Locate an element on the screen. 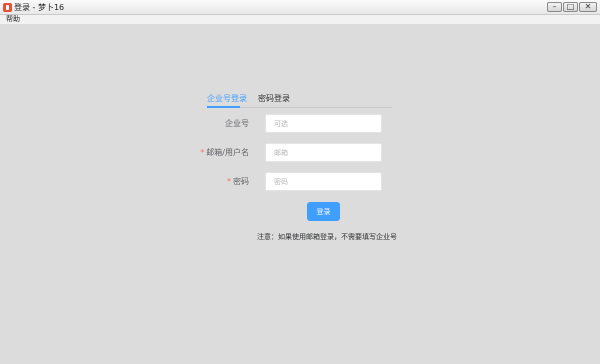 The image size is (600, 364). minimize-icon: – is located at coordinates (554, 6).